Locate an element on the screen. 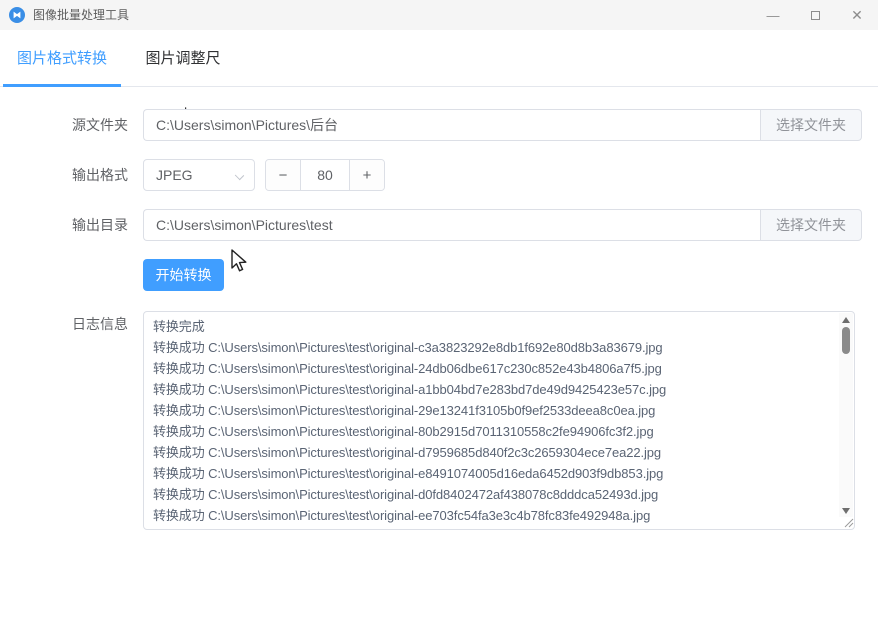  log-label: 日志信息 is located at coordinates (100, 324).